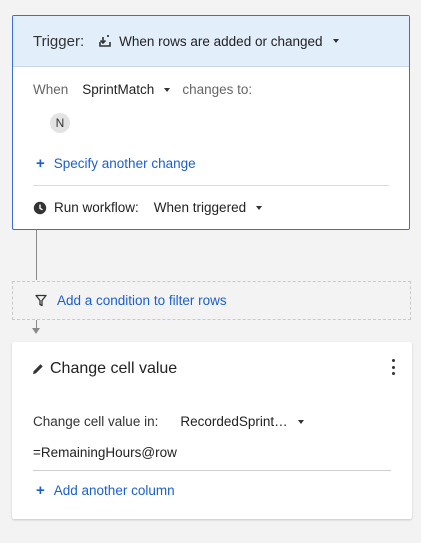  What do you see at coordinates (217, 89) in the screenshot?
I see `changes-to-label: changes to:` at bounding box center [217, 89].